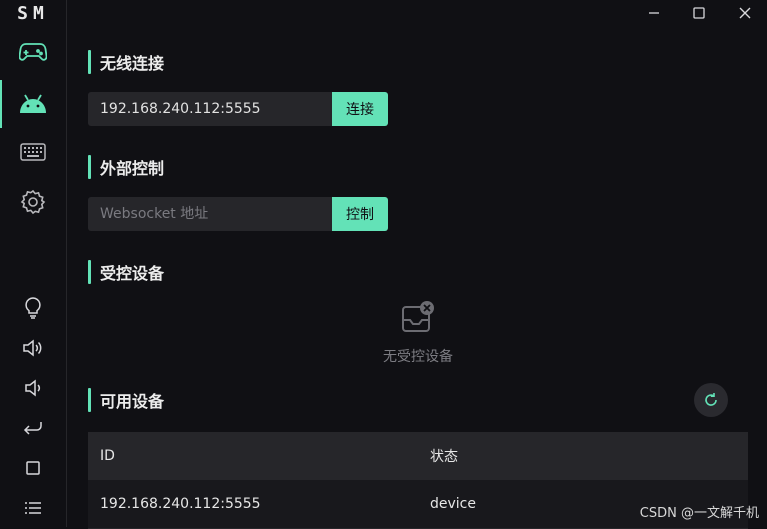 The height and width of the screenshot is (529, 767). I want to click on close-button, so click(745, 13).